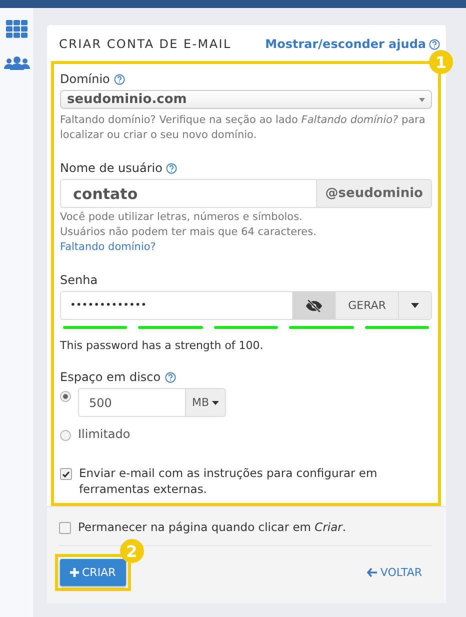  Describe the element at coordinates (17, 29) in the screenshot. I see `grid-icon` at that location.